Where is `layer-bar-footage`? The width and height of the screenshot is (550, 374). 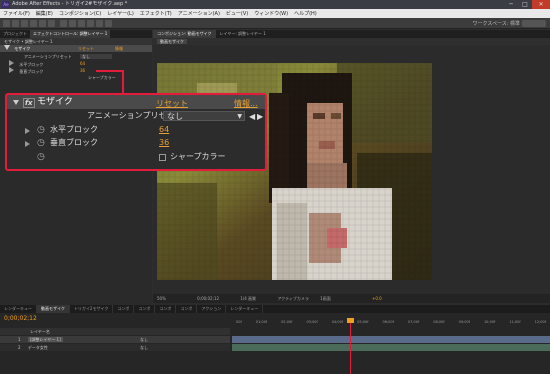 layer-bar-footage is located at coordinates (391, 347).